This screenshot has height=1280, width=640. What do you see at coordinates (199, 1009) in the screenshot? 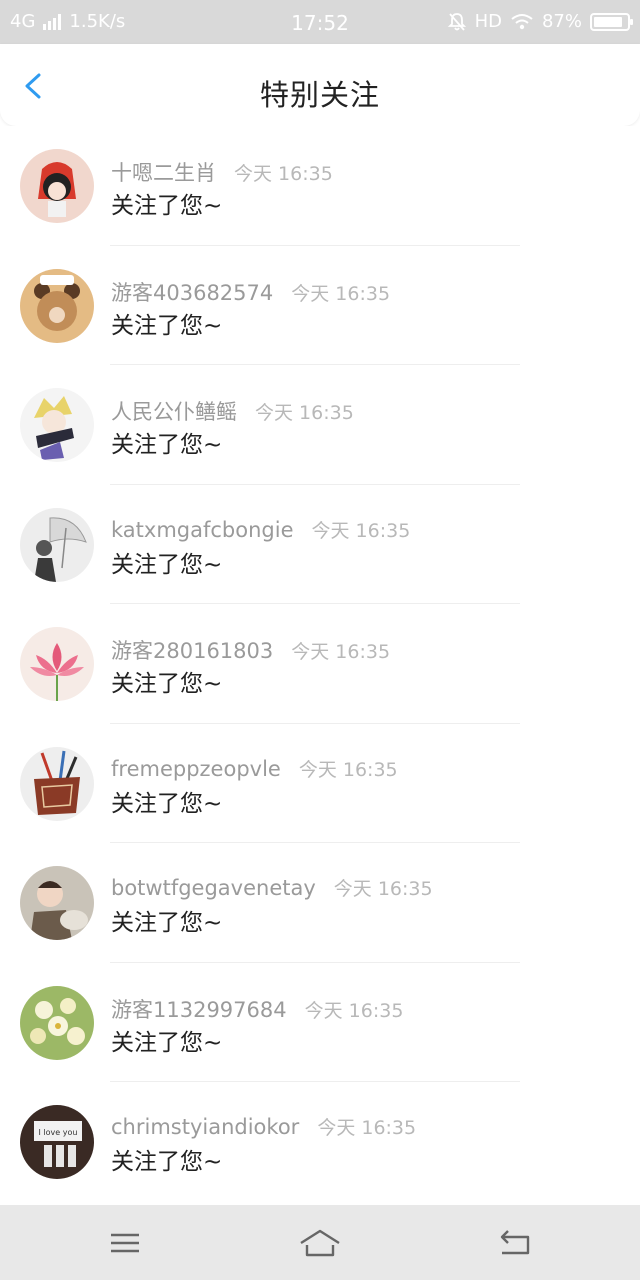
I see `username: 游客1132997684` at bounding box center [199, 1009].